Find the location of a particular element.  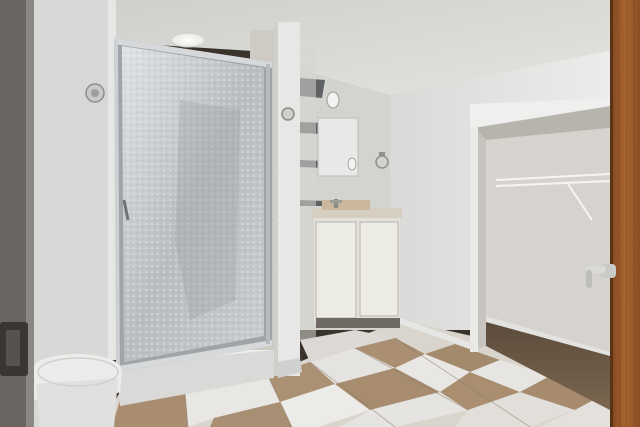

vanity-door-left is located at coordinates (336, 270).